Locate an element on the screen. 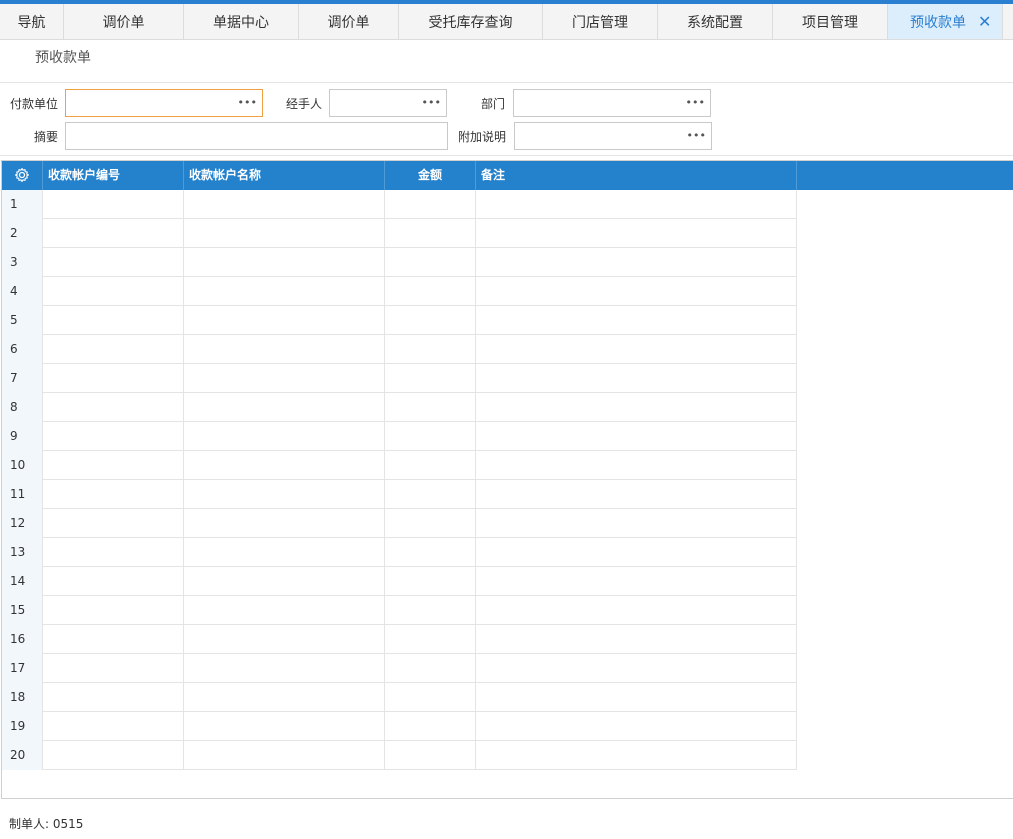 The height and width of the screenshot is (839, 1013). col-amount: 金额 is located at coordinates (430, 175).